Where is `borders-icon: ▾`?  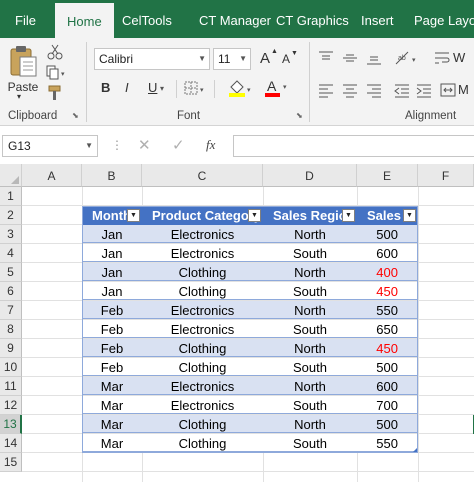 borders-icon: ▾ is located at coordinates (196, 89).